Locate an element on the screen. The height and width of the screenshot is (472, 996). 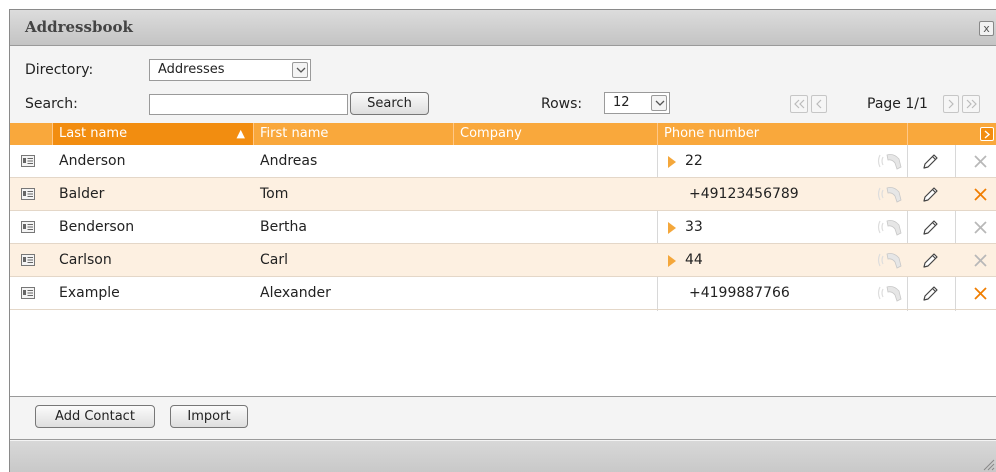
double-chevron-left-icon is located at coordinates (799, 104).